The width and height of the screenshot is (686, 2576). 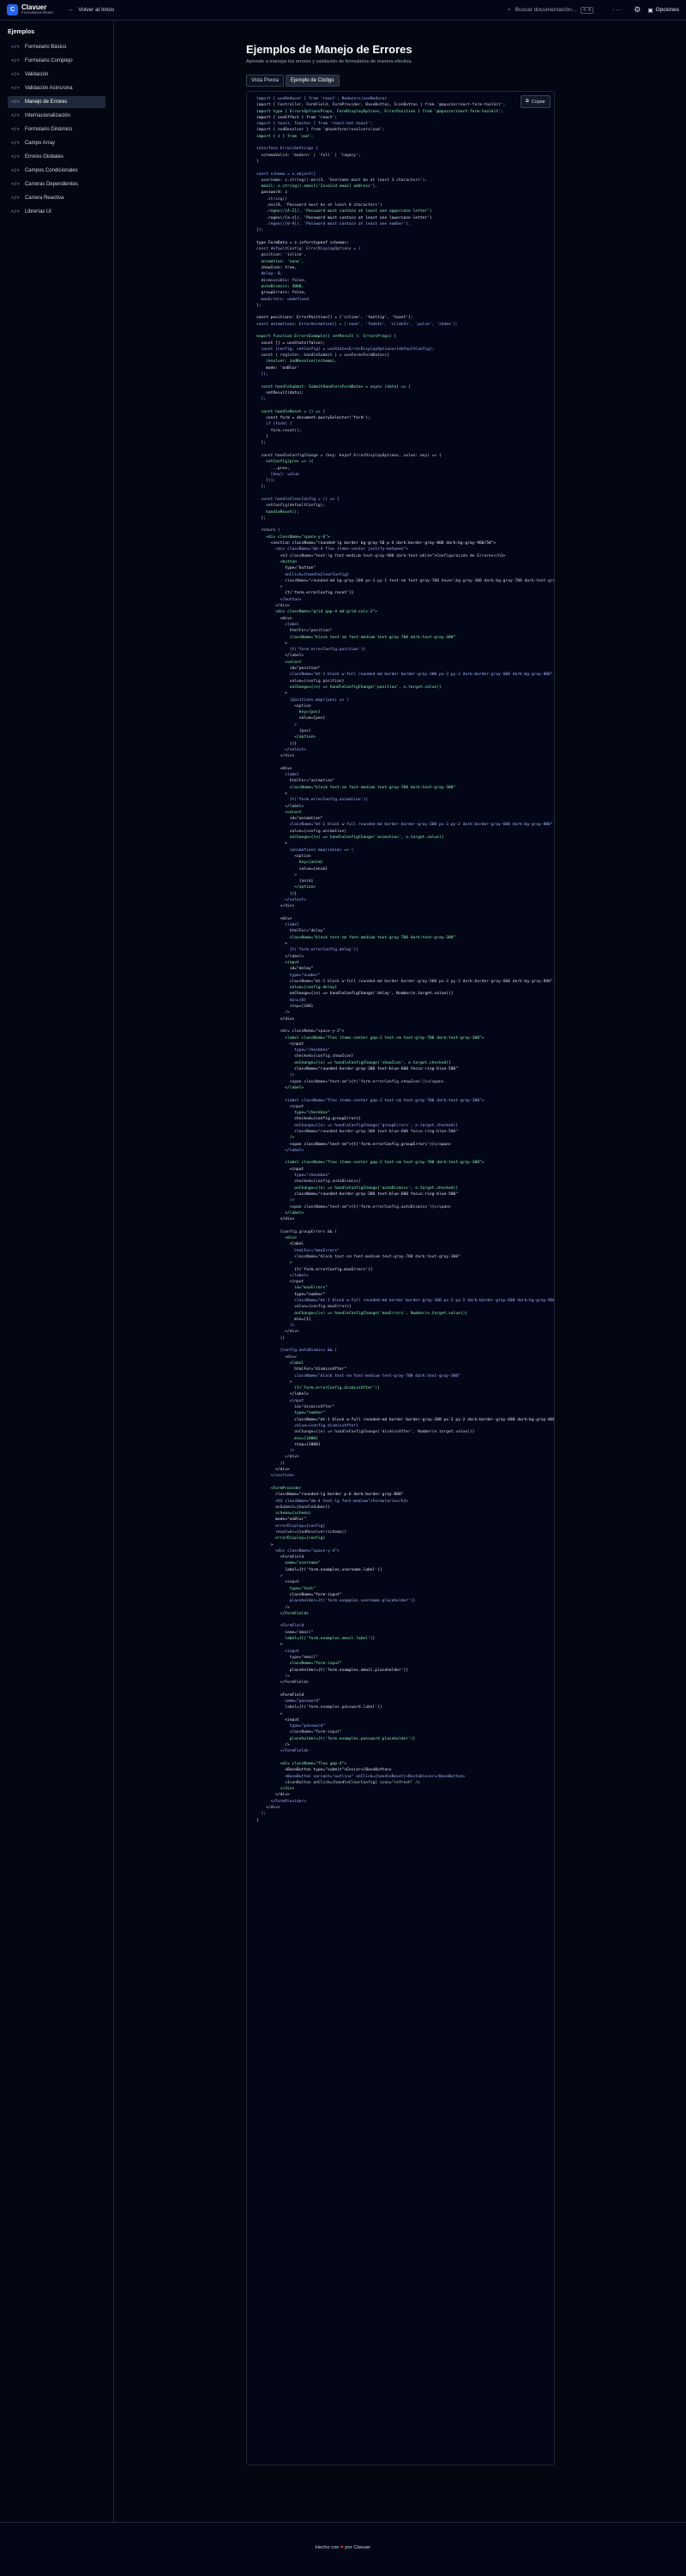 What do you see at coordinates (283, 1275) in the screenshot?
I see `code-line: </label>` at bounding box center [283, 1275].